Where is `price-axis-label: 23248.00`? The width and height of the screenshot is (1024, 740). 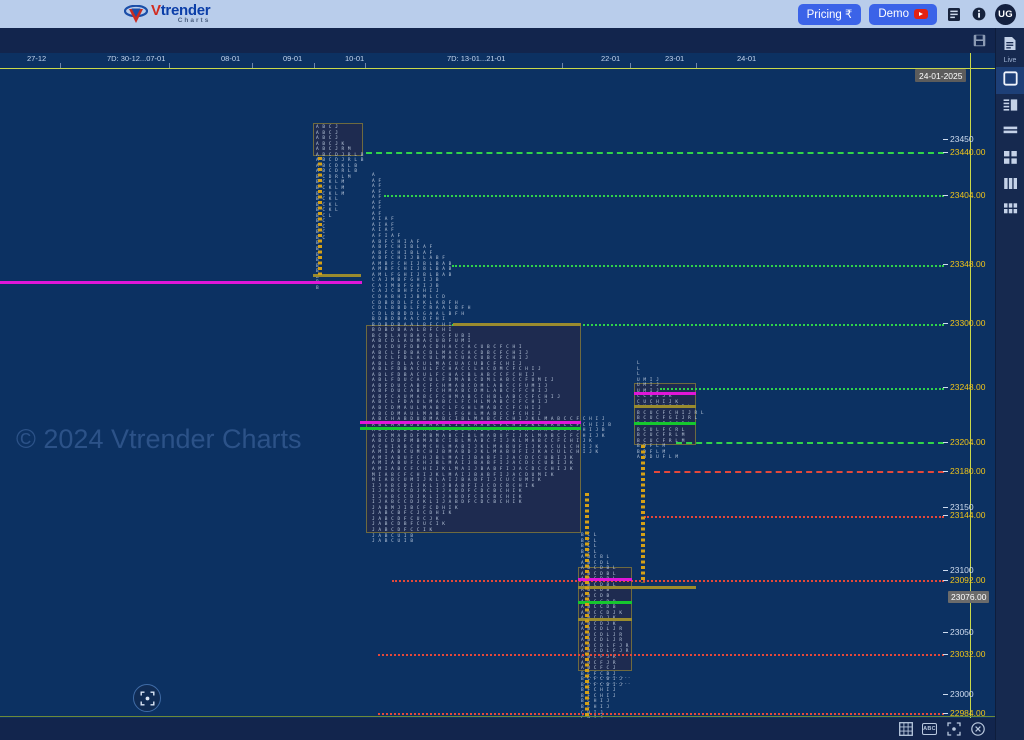
price-axis-label: 23248.00 is located at coordinates (968, 387).